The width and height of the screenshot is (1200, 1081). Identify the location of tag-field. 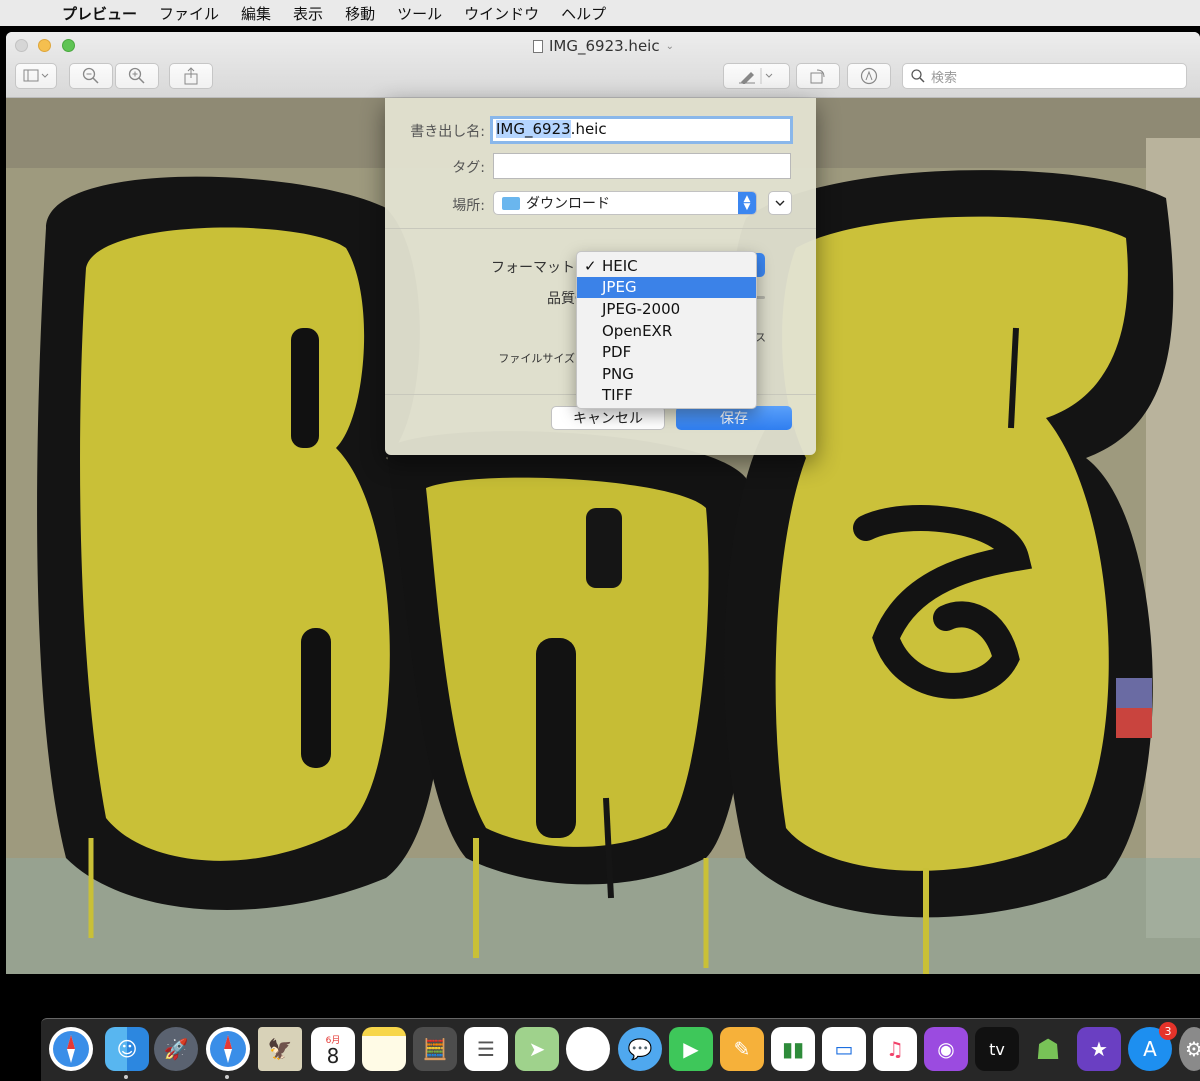
(642, 166).